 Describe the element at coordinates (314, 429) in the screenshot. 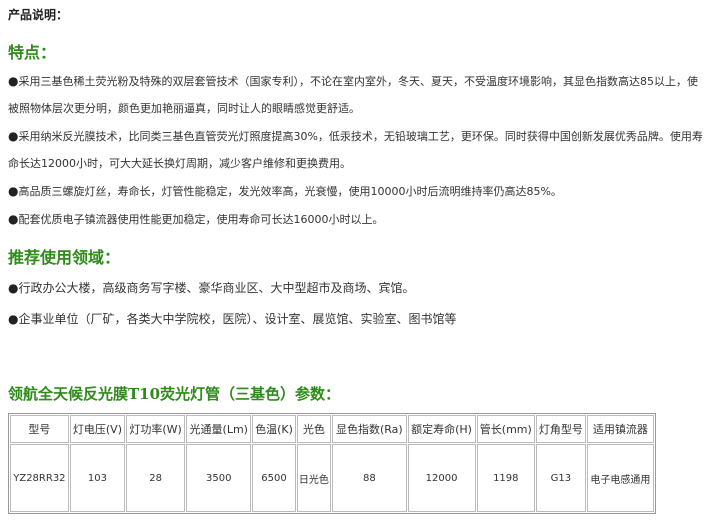

I see `table-header-cell: 光色` at that location.